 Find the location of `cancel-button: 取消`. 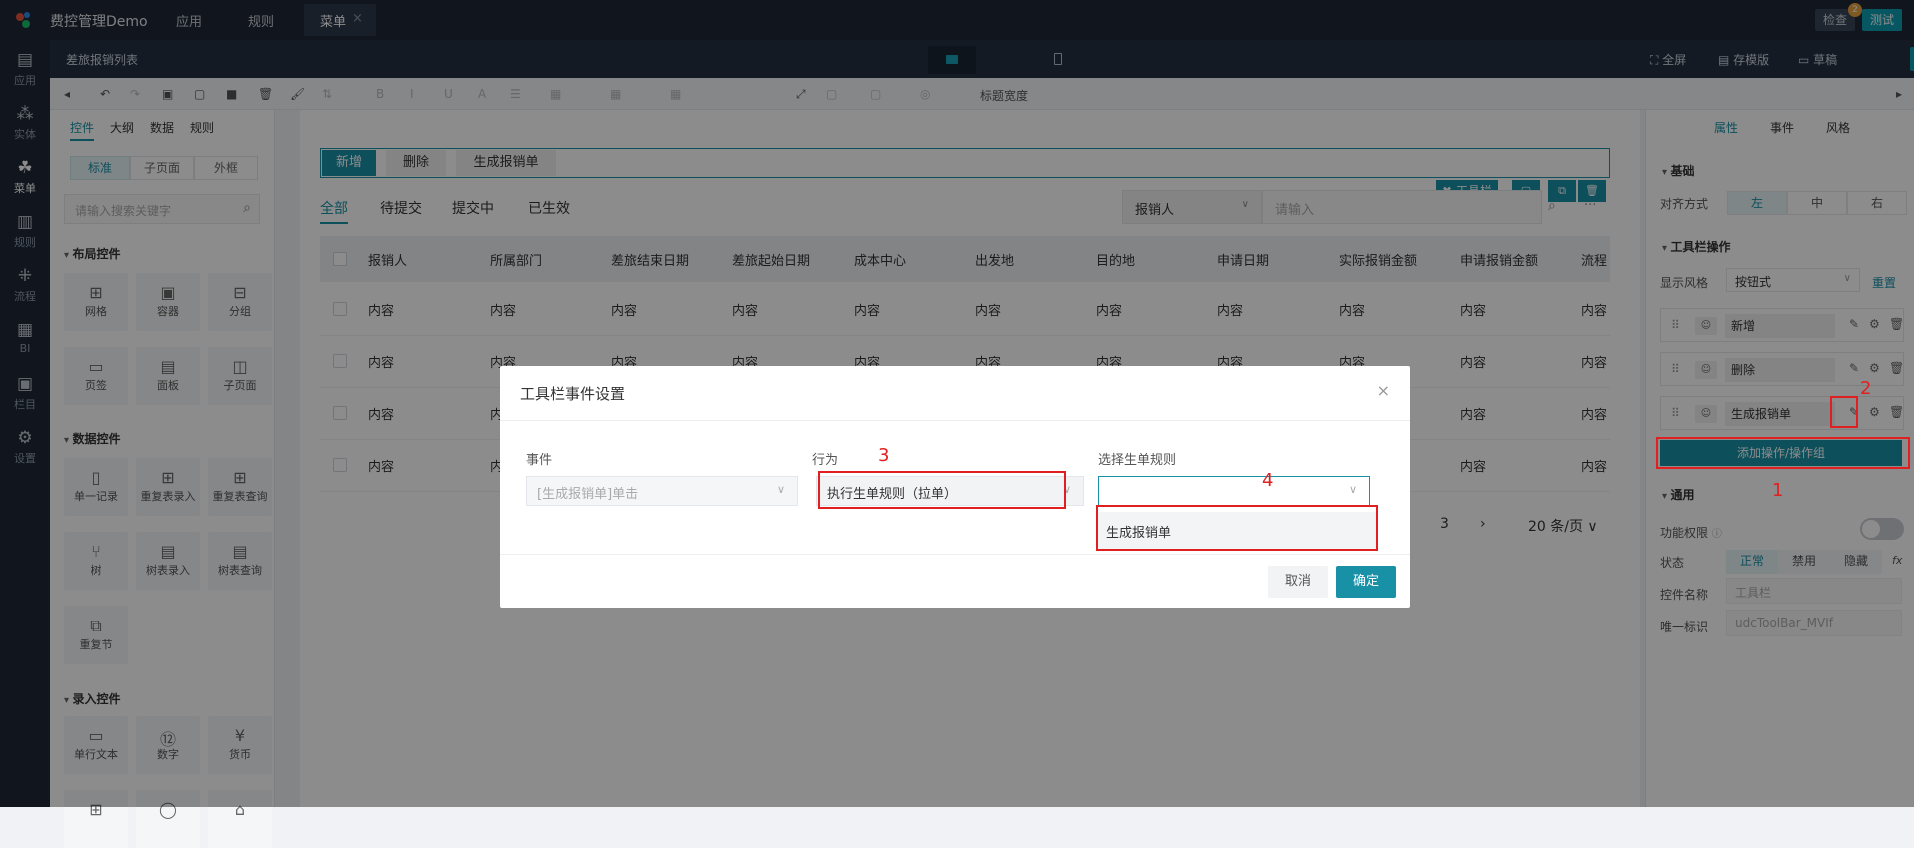

cancel-button: 取消 is located at coordinates (1298, 582).